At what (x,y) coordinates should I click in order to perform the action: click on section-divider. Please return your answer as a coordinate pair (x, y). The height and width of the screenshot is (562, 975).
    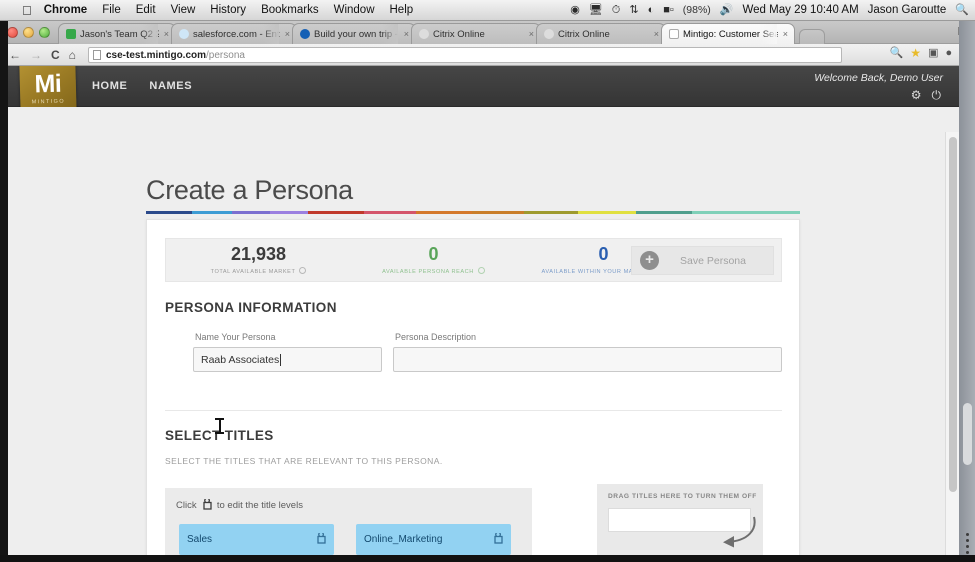
    Looking at the image, I should click on (473, 410).